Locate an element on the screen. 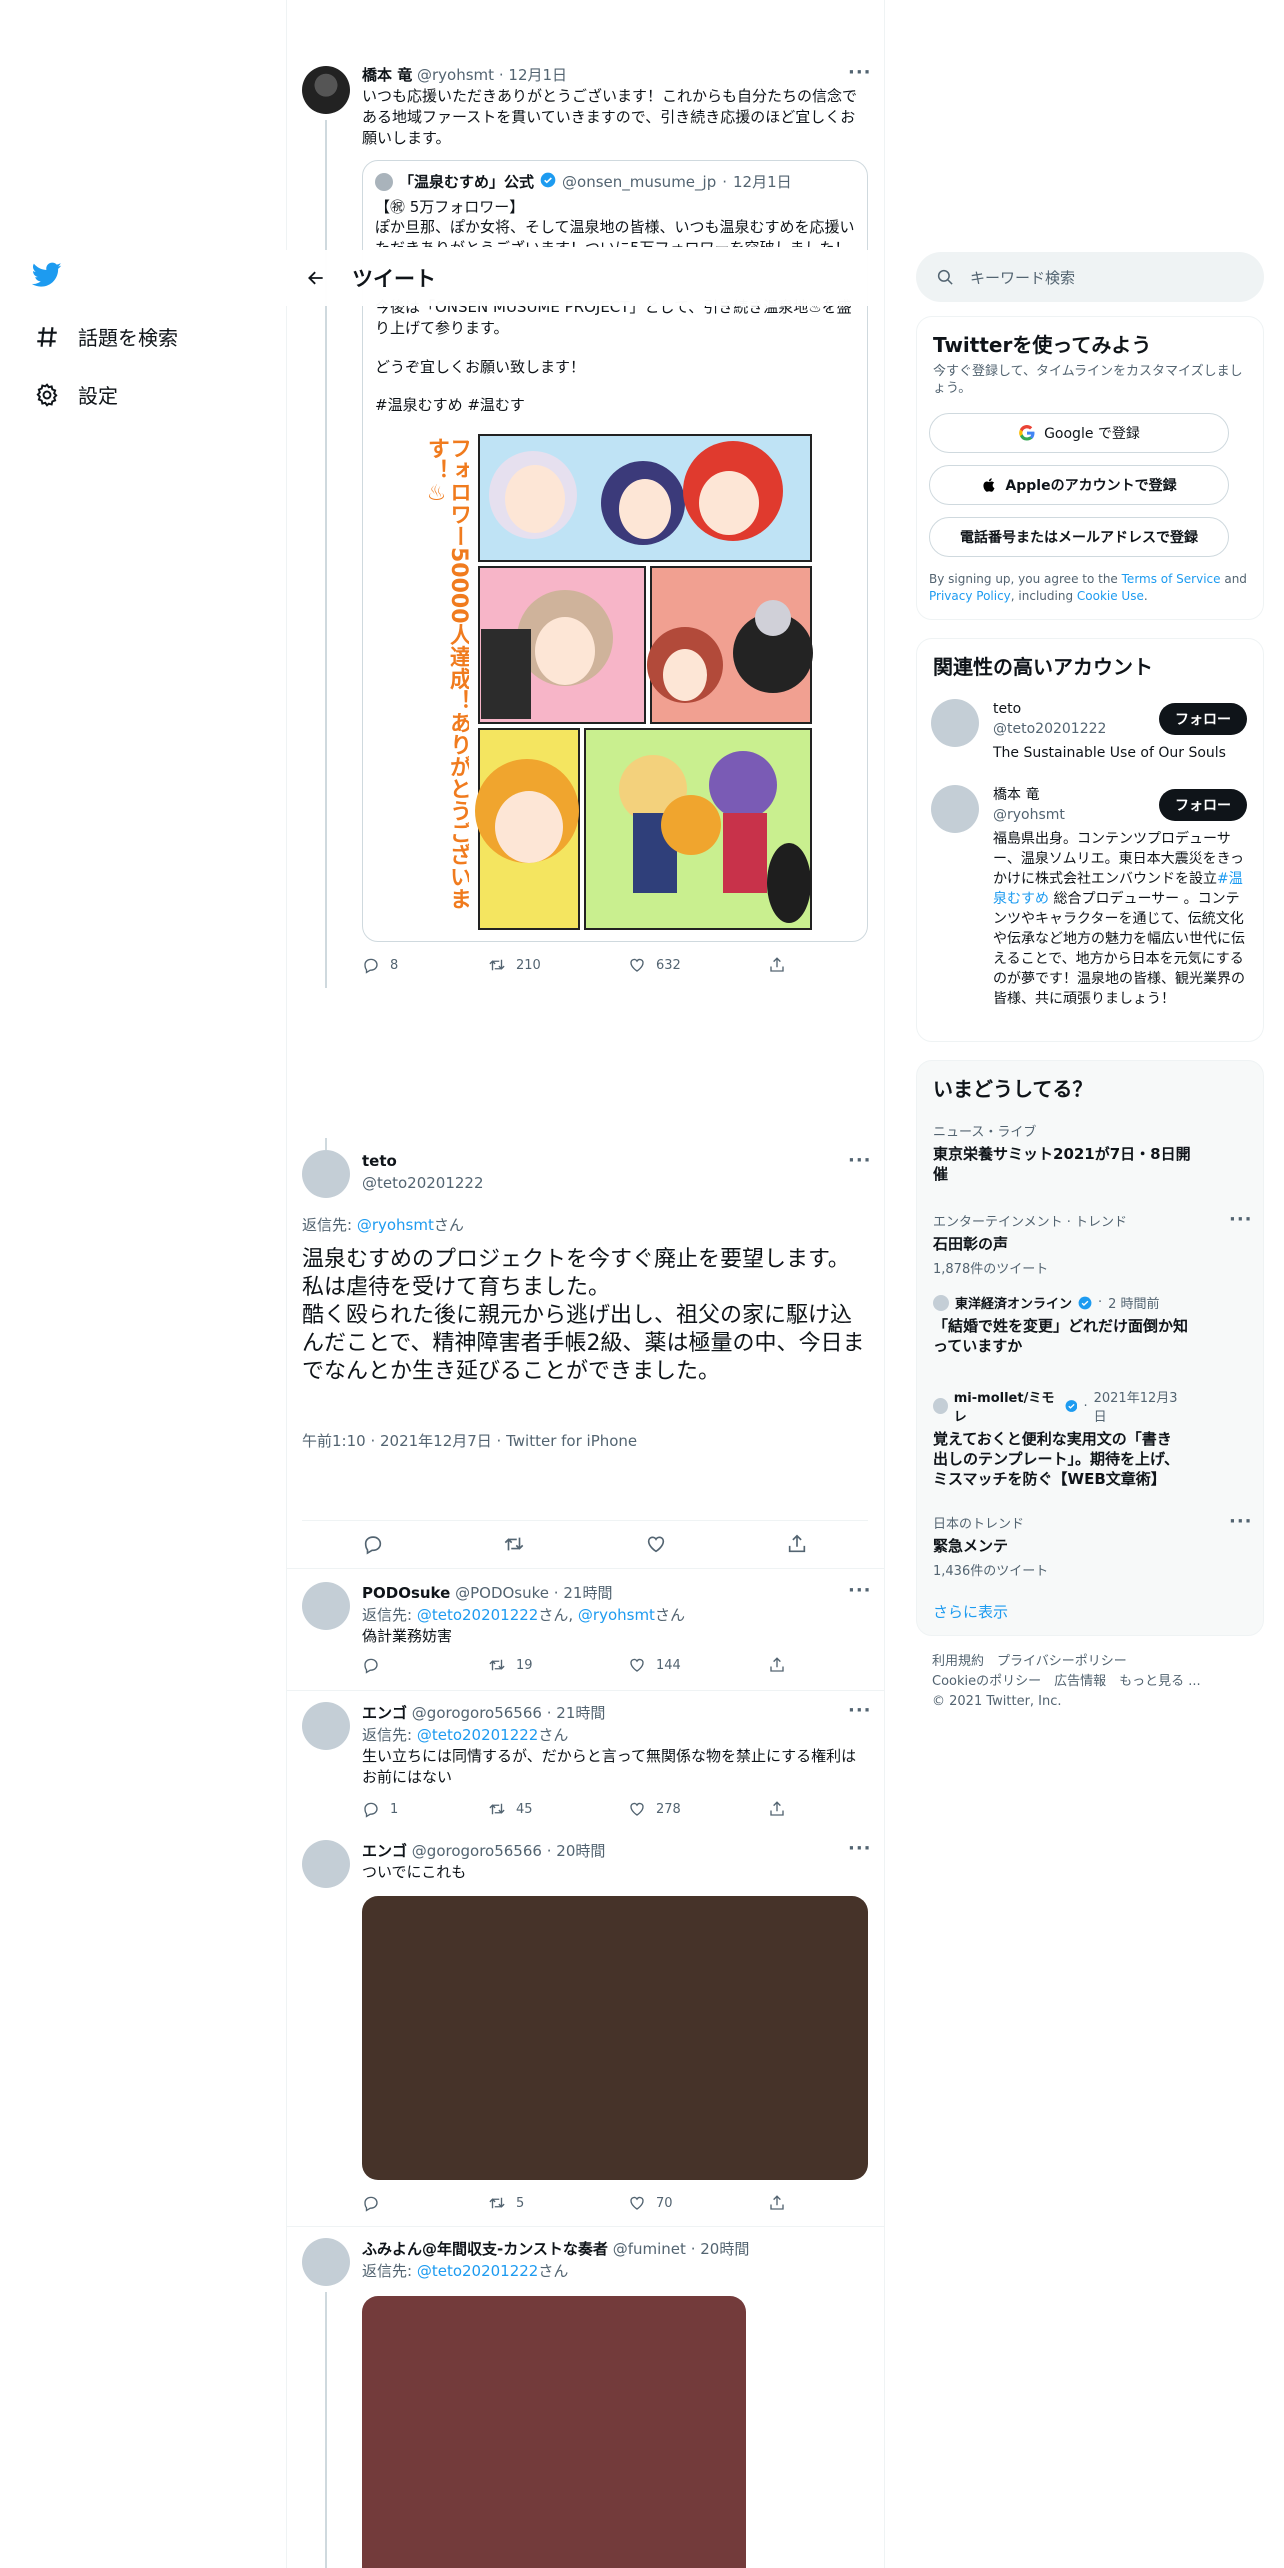  show-more-link: さらに表示 is located at coordinates (970, 1611).